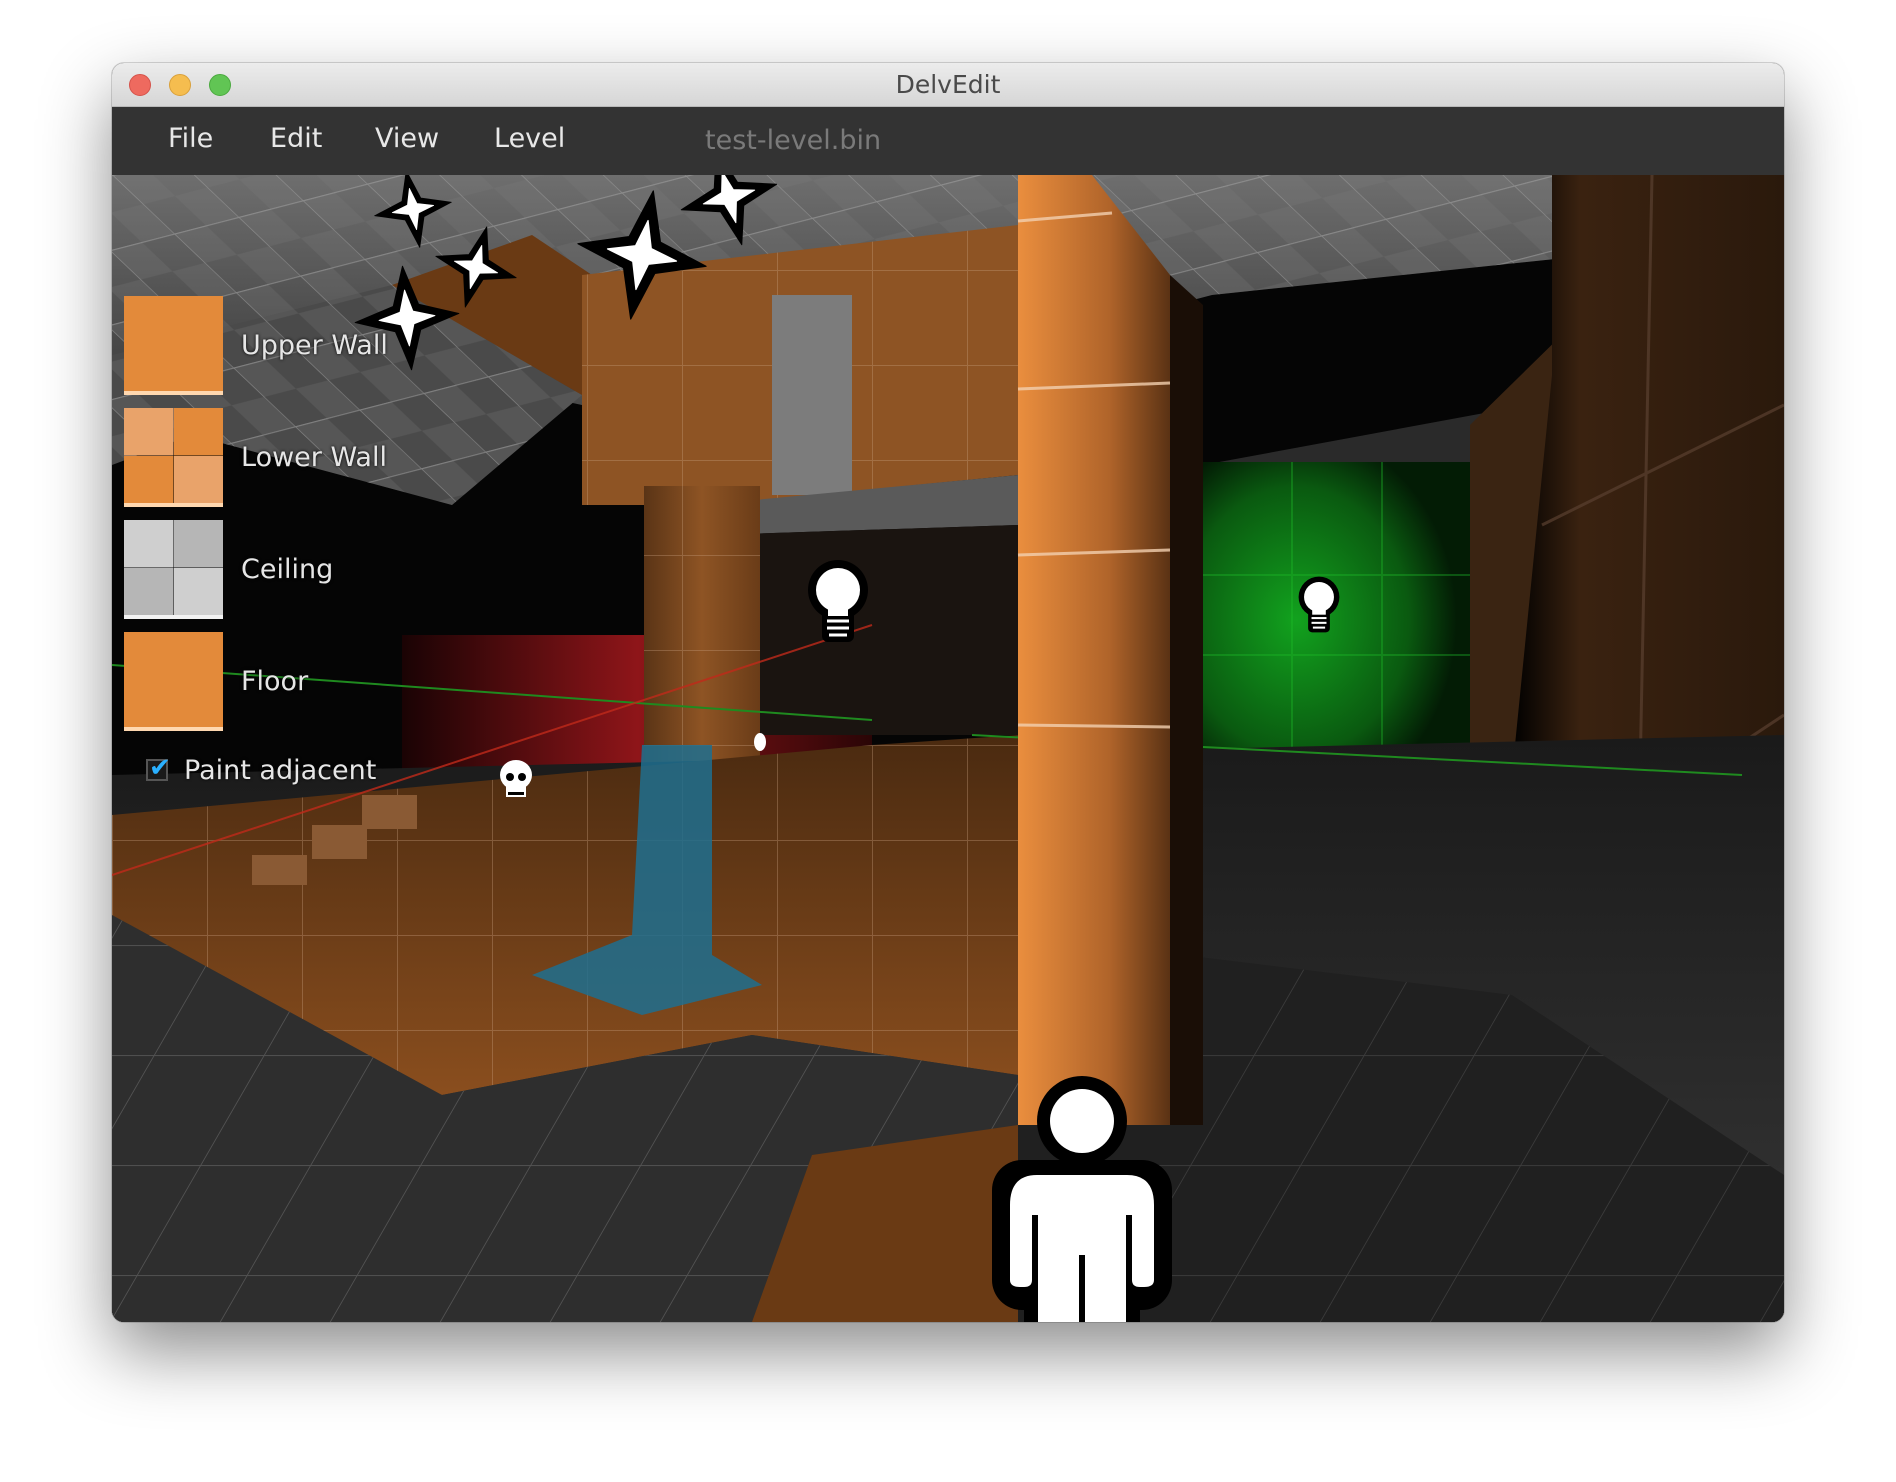  What do you see at coordinates (793, 140) in the screenshot?
I see `current-filename: test-level.bin` at bounding box center [793, 140].